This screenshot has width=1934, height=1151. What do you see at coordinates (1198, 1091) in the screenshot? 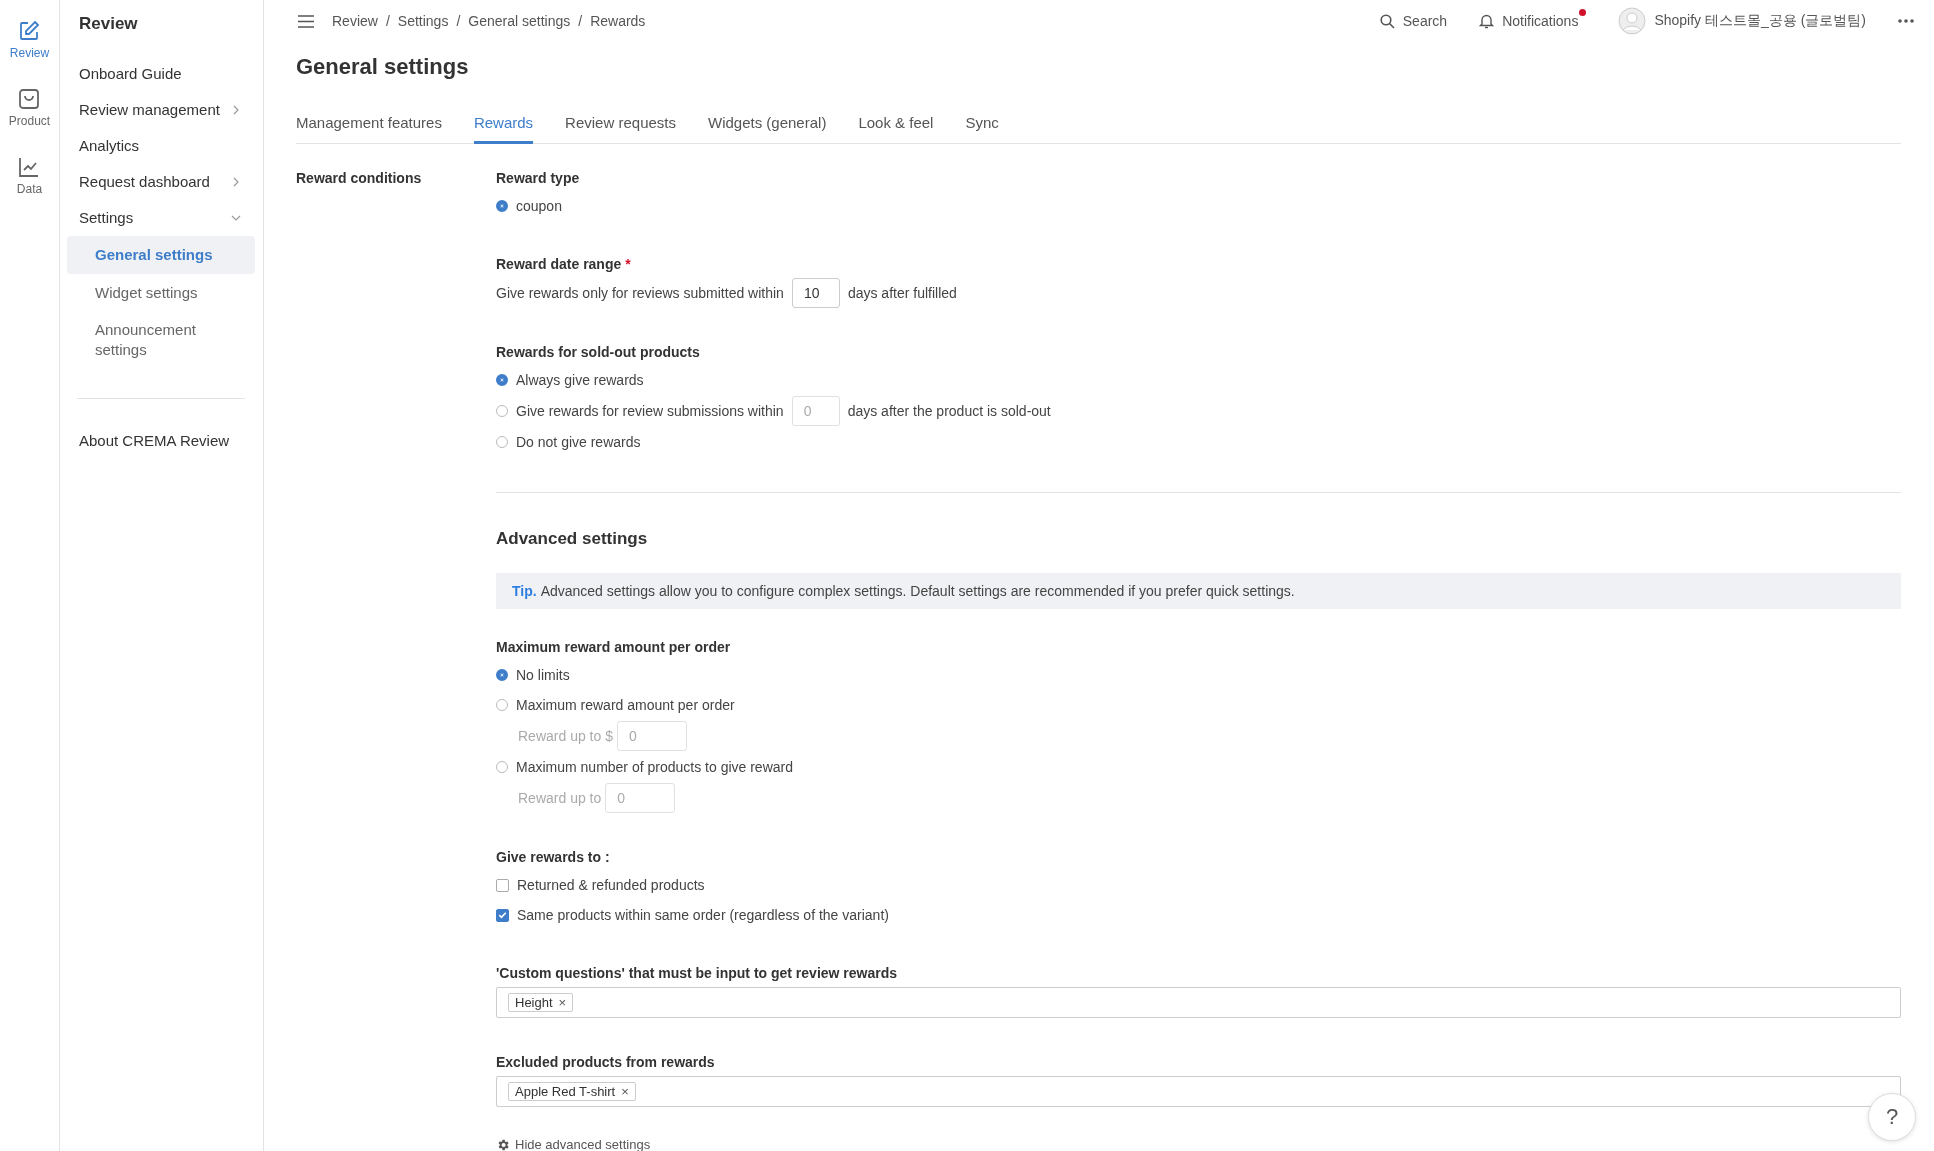
I see `tag-input-field: Apple Red T-shirt ×` at bounding box center [1198, 1091].